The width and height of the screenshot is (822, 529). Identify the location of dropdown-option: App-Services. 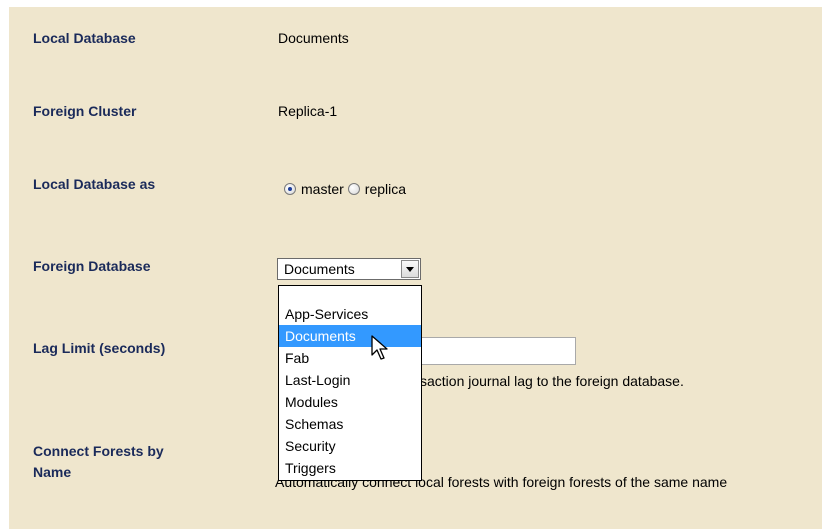
(350, 314).